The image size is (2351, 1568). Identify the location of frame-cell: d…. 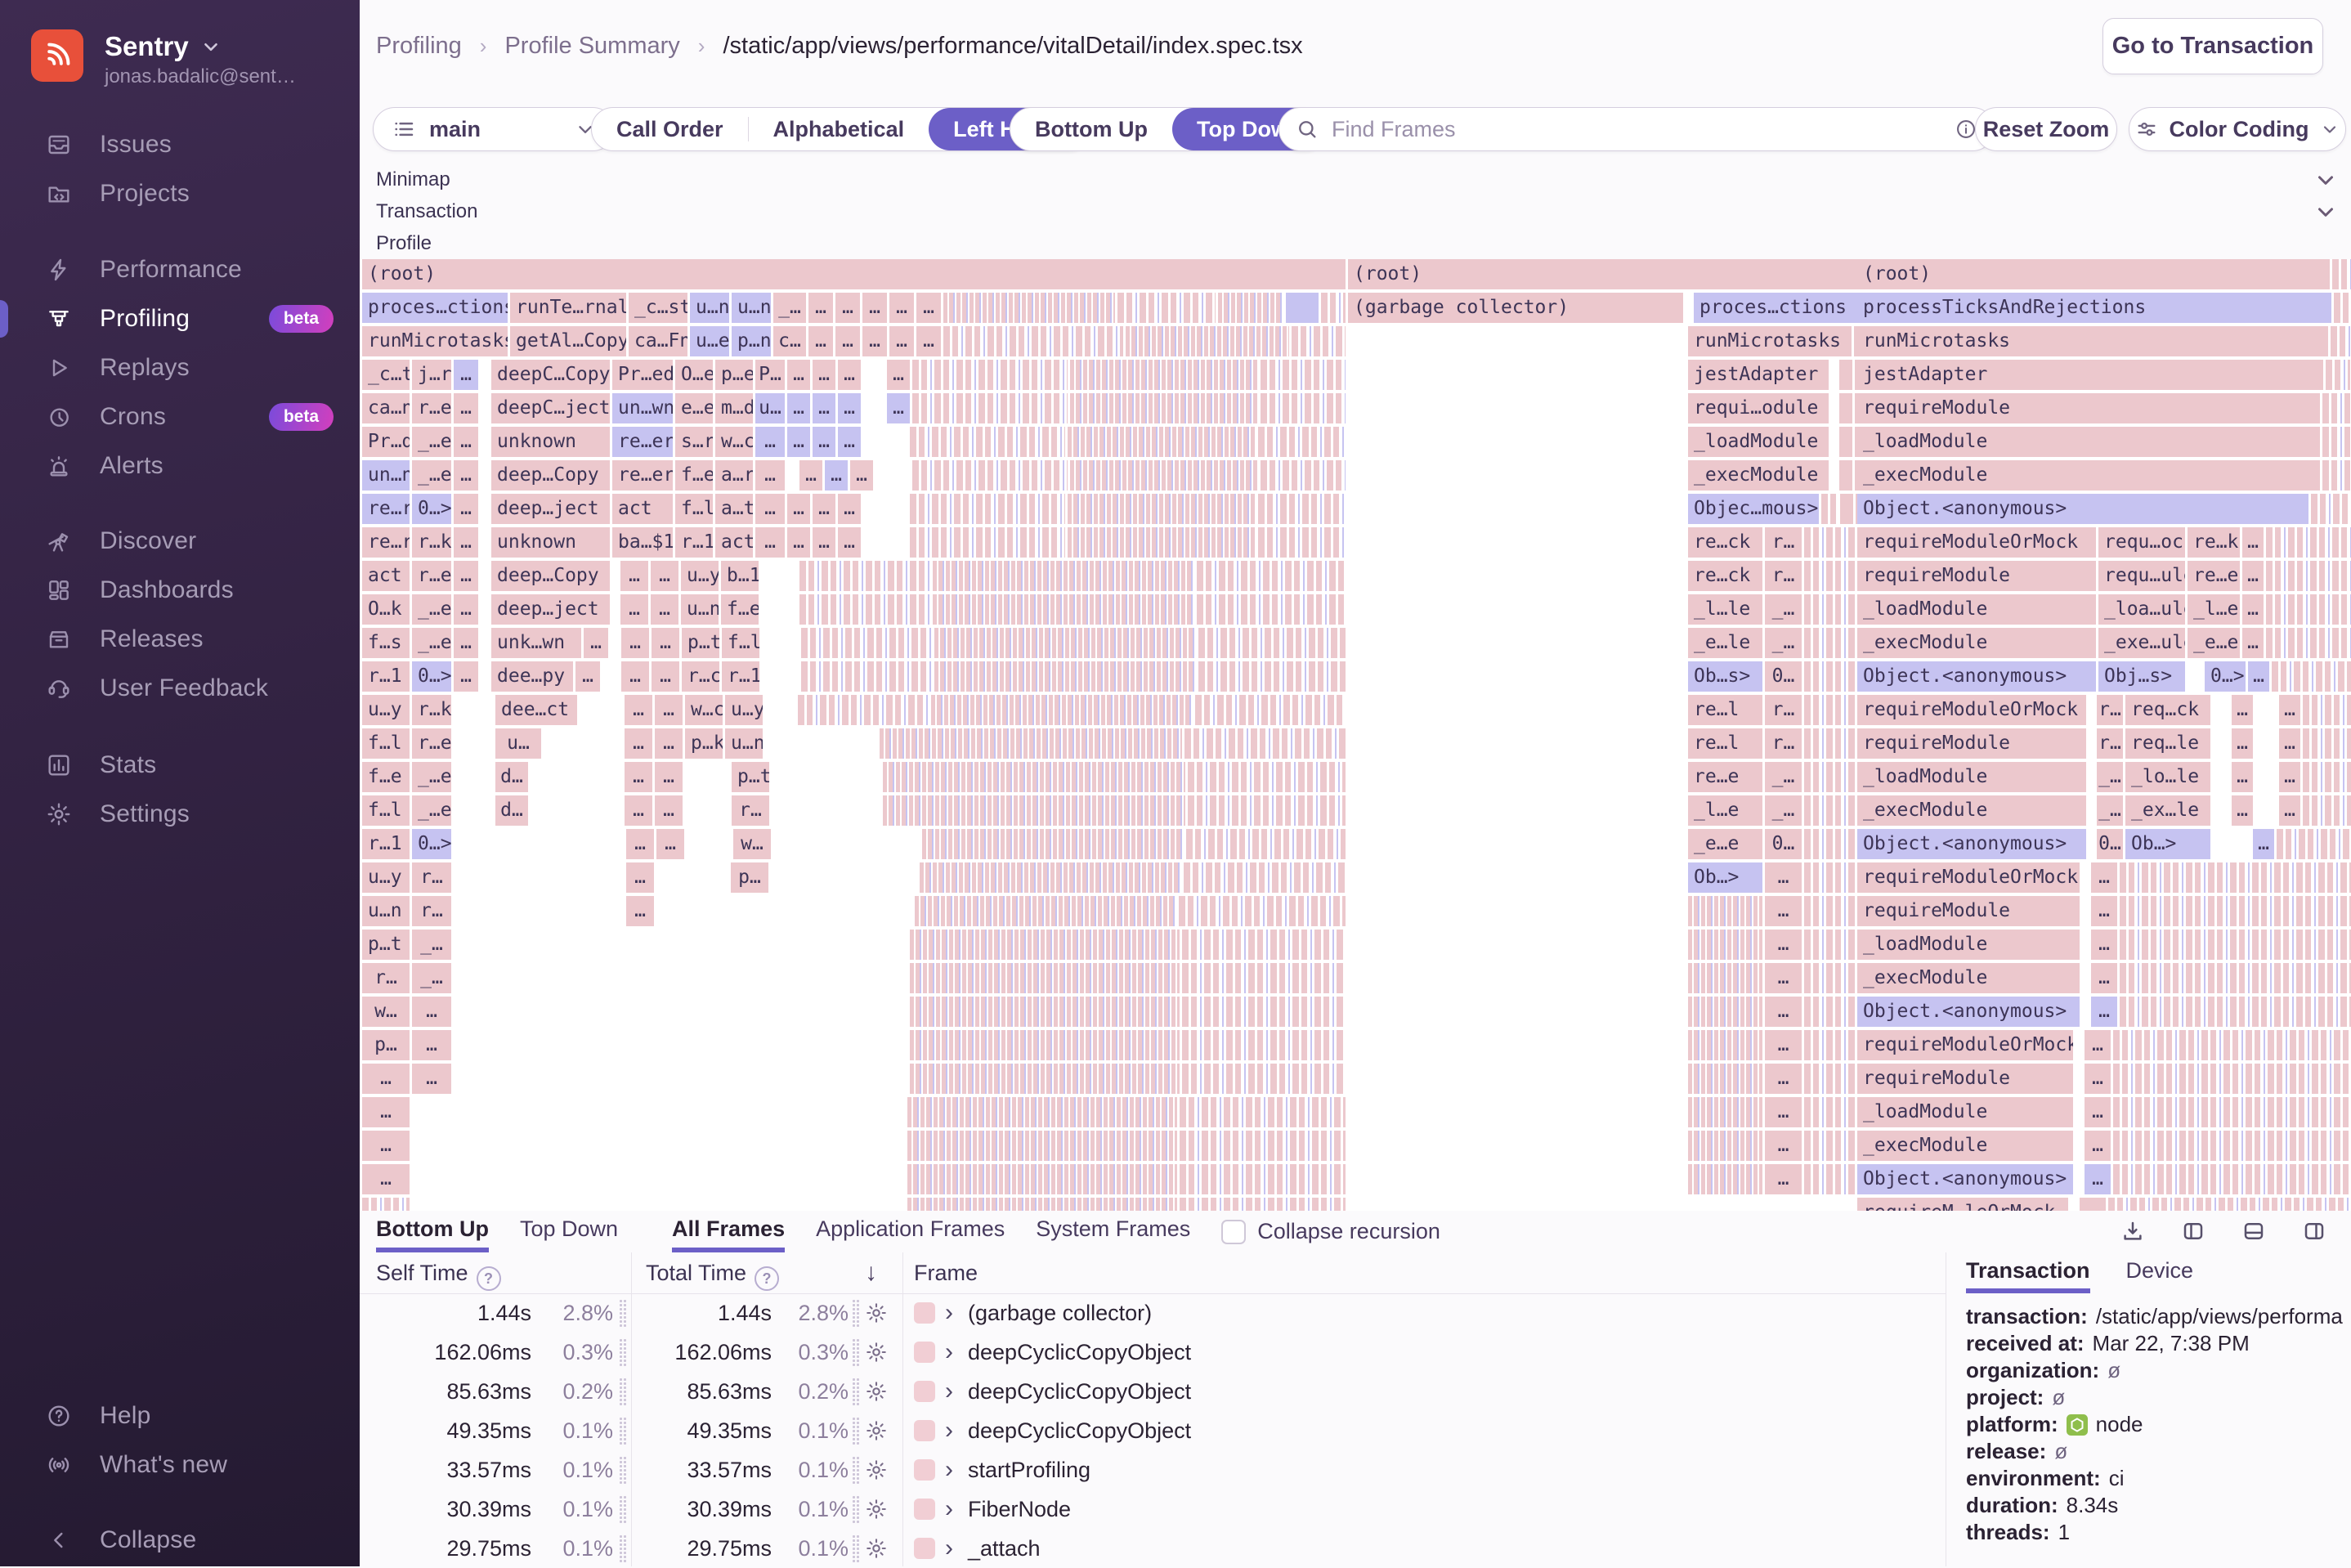
(511, 811).